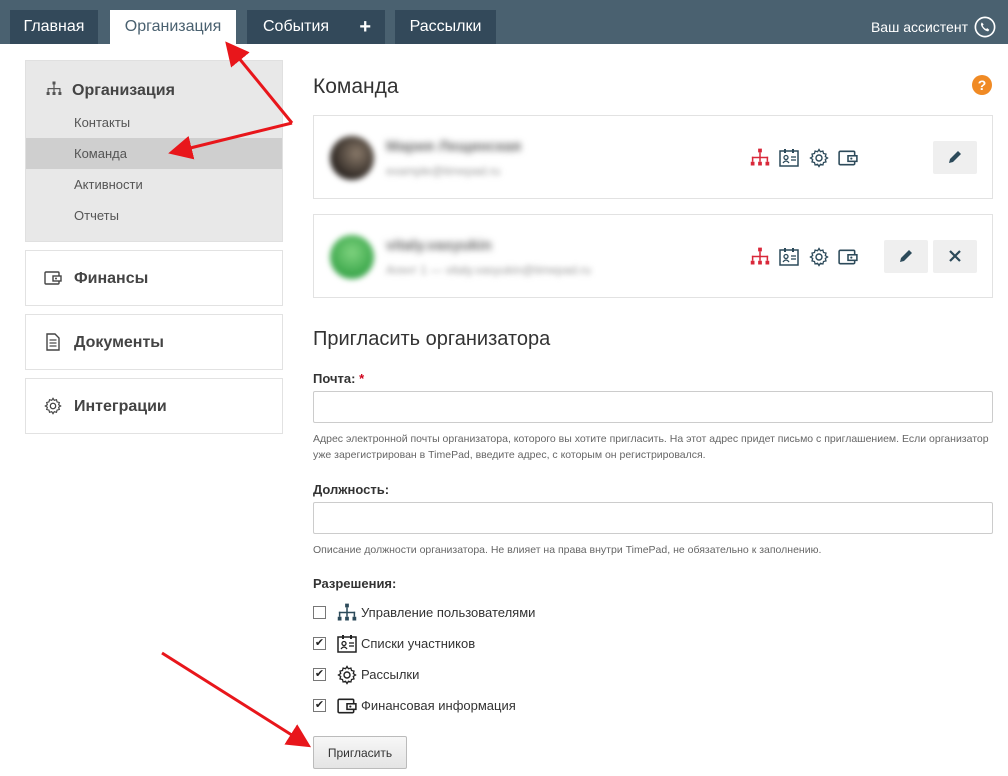  I want to click on invite-button: Пригласить, so click(360, 752).